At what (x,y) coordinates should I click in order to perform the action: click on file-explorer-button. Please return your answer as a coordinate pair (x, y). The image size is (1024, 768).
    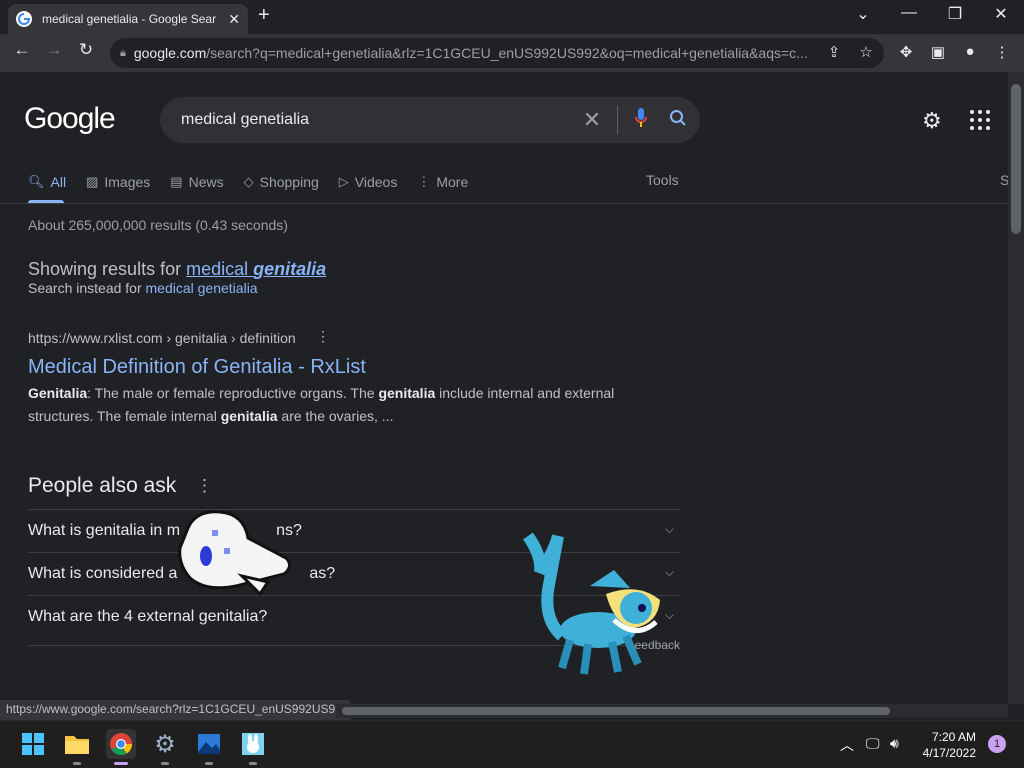
    Looking at the image, I should click on (77, 747).